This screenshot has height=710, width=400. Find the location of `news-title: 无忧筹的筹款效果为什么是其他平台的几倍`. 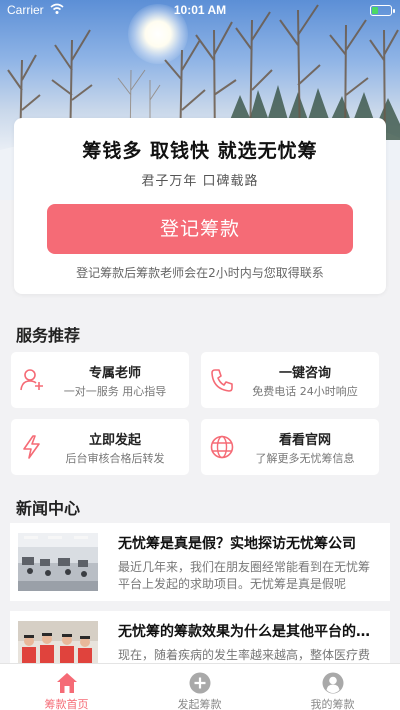

news-title: 无忧筹的筹款效果为什么是其他平台的几倍 is located at coordinates (247, 632).